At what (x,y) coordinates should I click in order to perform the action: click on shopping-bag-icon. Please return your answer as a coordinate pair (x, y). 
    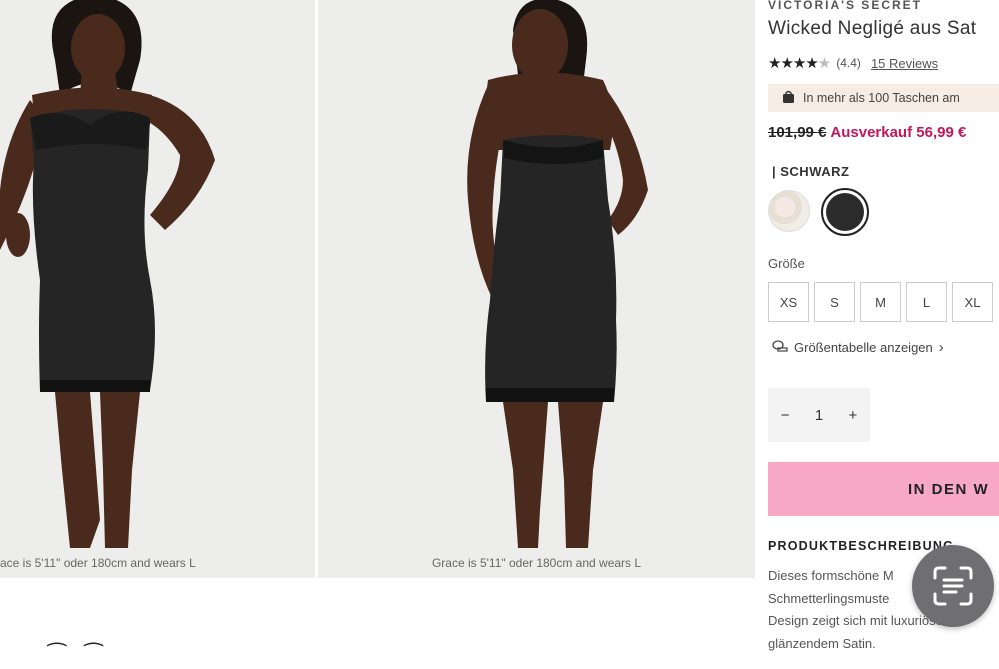
    Looking at the image, I should click on (788, 98).